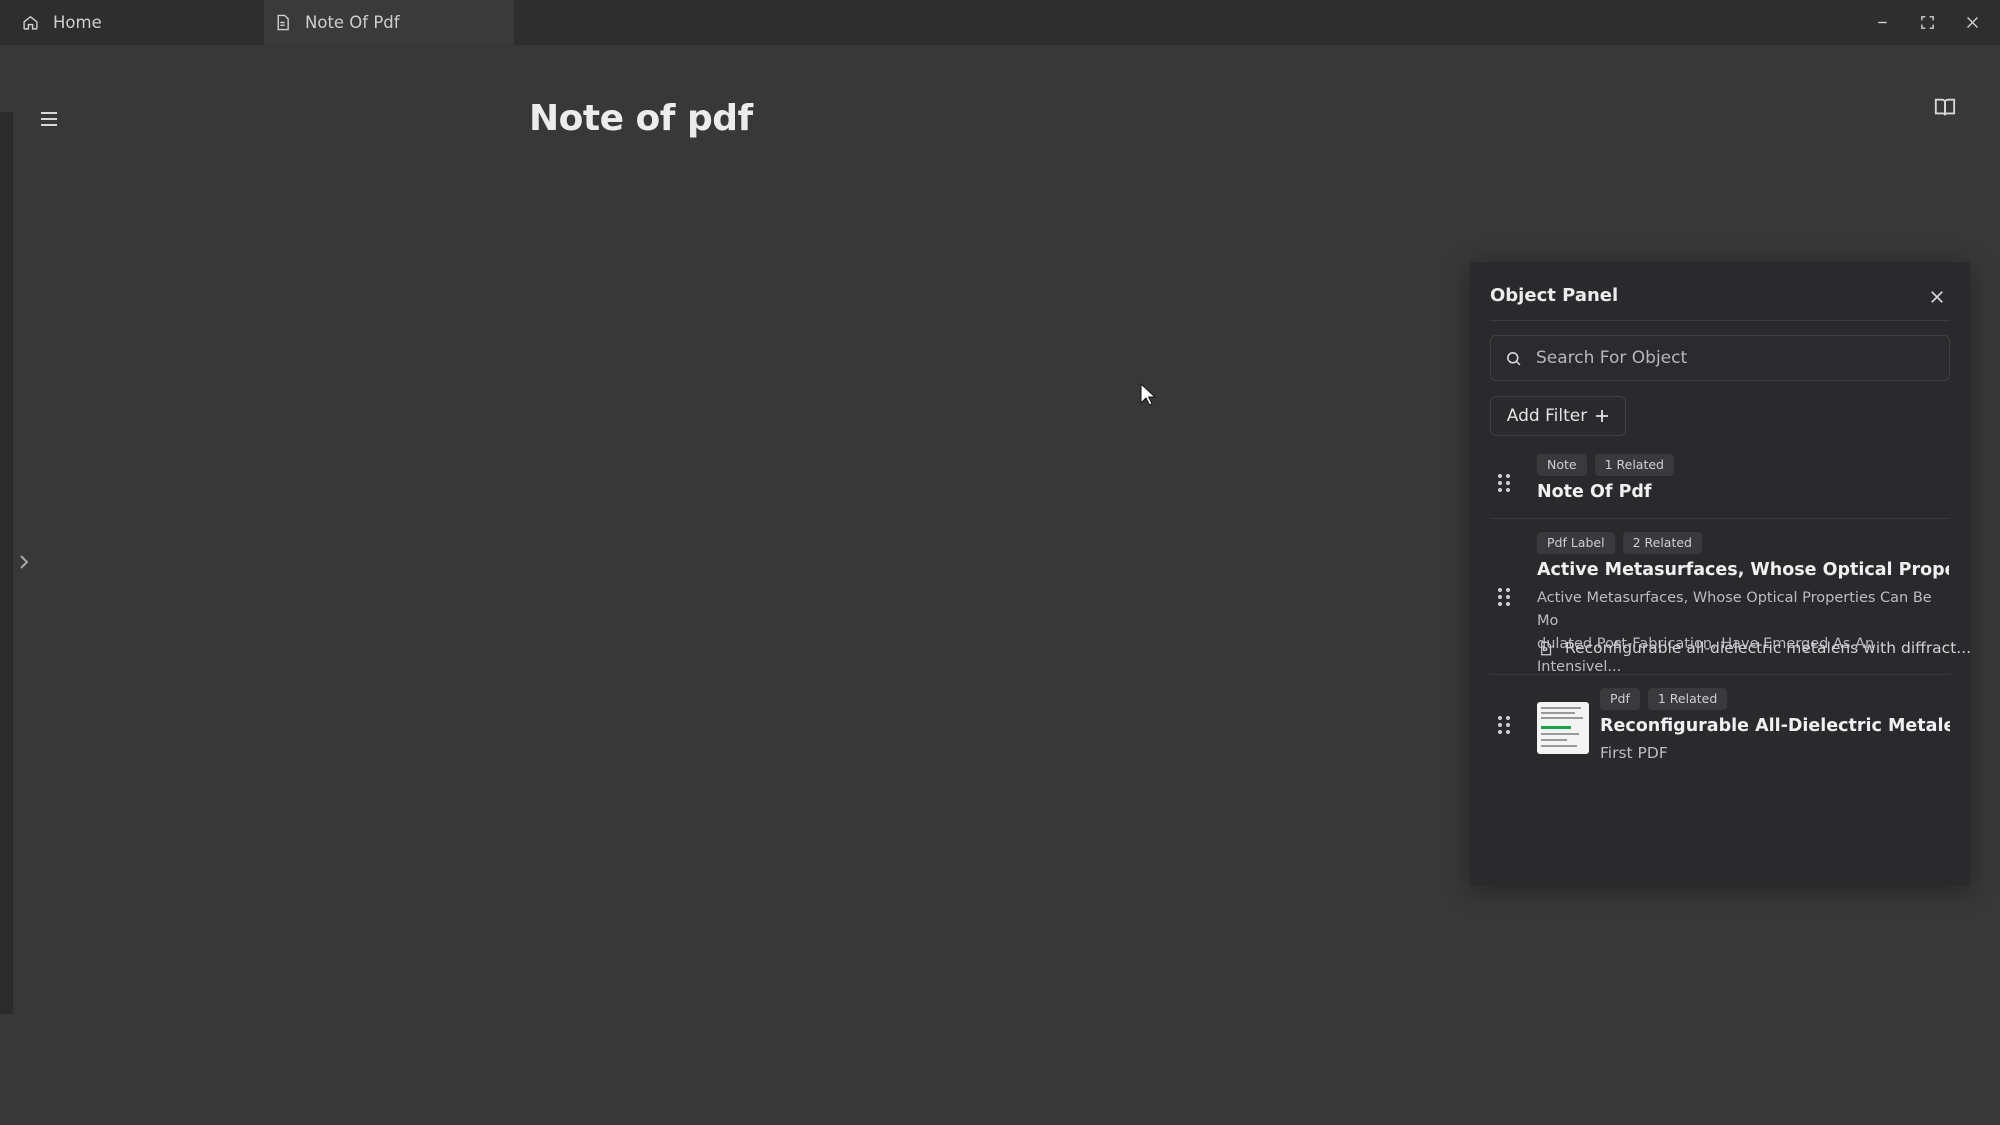 This screenshot has width=2000, height=1125. I want to click on menu-button, so click(49, 119).